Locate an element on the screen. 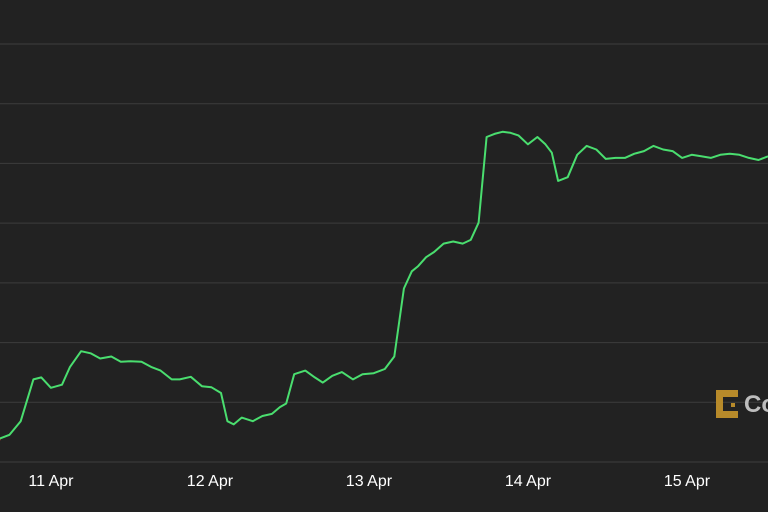 This screenshot has width=768, height=512. watermark-text: Co is located at coordinates (756, 404).